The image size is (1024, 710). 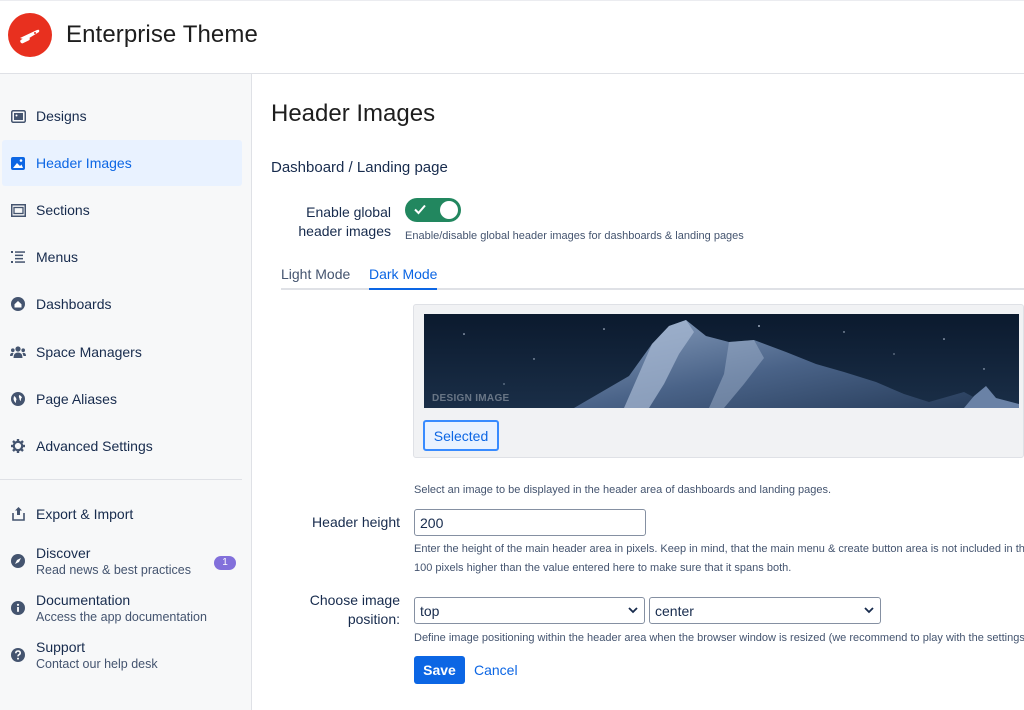 What do you see at coordinates (61, 116) in the screenshot?
I see `sidebar-item-label: Designs` at bounding box center [61, 116].